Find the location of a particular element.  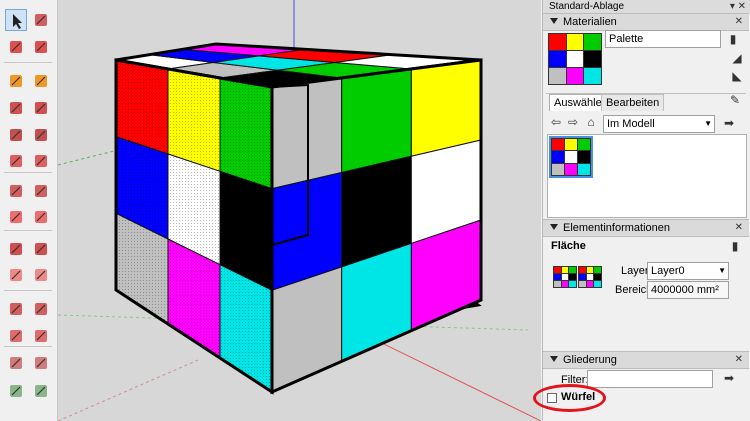

filter-input is located at coordinates (650, 379).